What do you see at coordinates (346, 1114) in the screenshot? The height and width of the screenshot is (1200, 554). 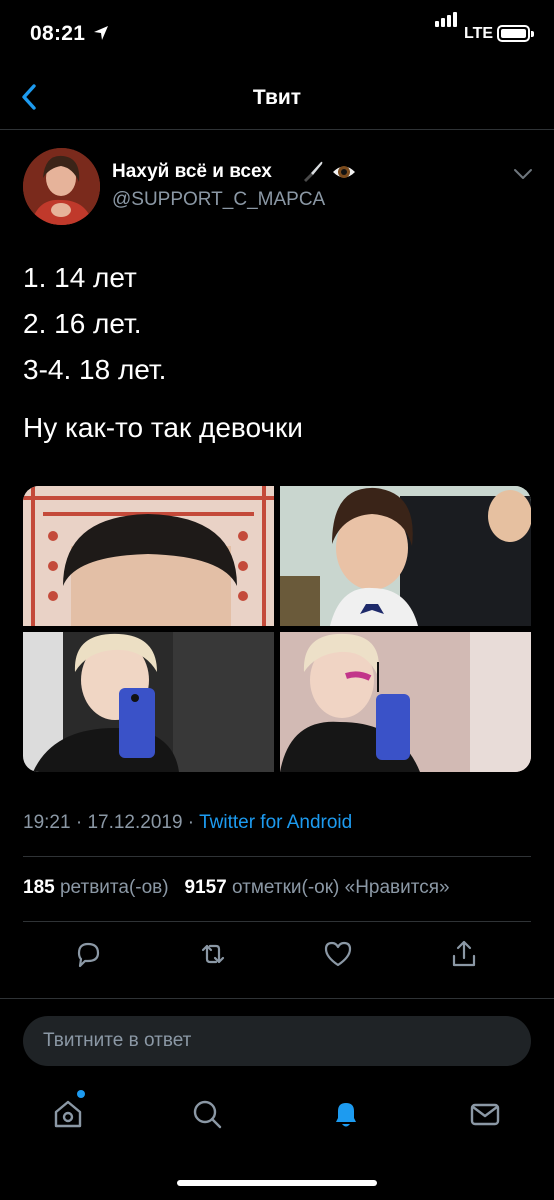 I see `notifications-icon` at bounding box center [346, 1114].